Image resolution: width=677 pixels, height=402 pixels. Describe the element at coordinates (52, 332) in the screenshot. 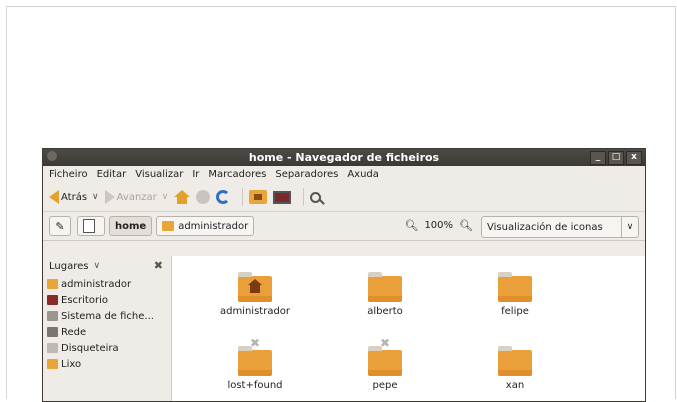

I see `network-icon` at that location.